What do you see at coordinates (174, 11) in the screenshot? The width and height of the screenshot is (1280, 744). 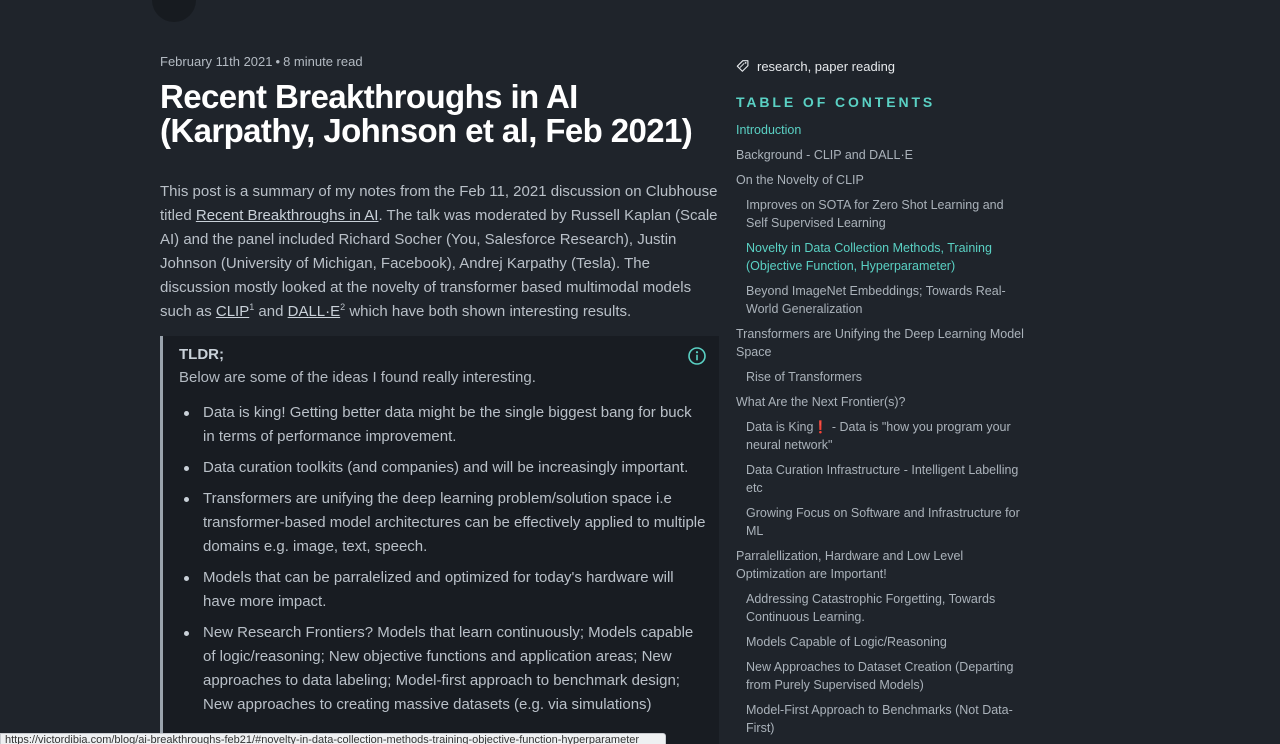 I see `avatar` at bounding box center [174, 11].